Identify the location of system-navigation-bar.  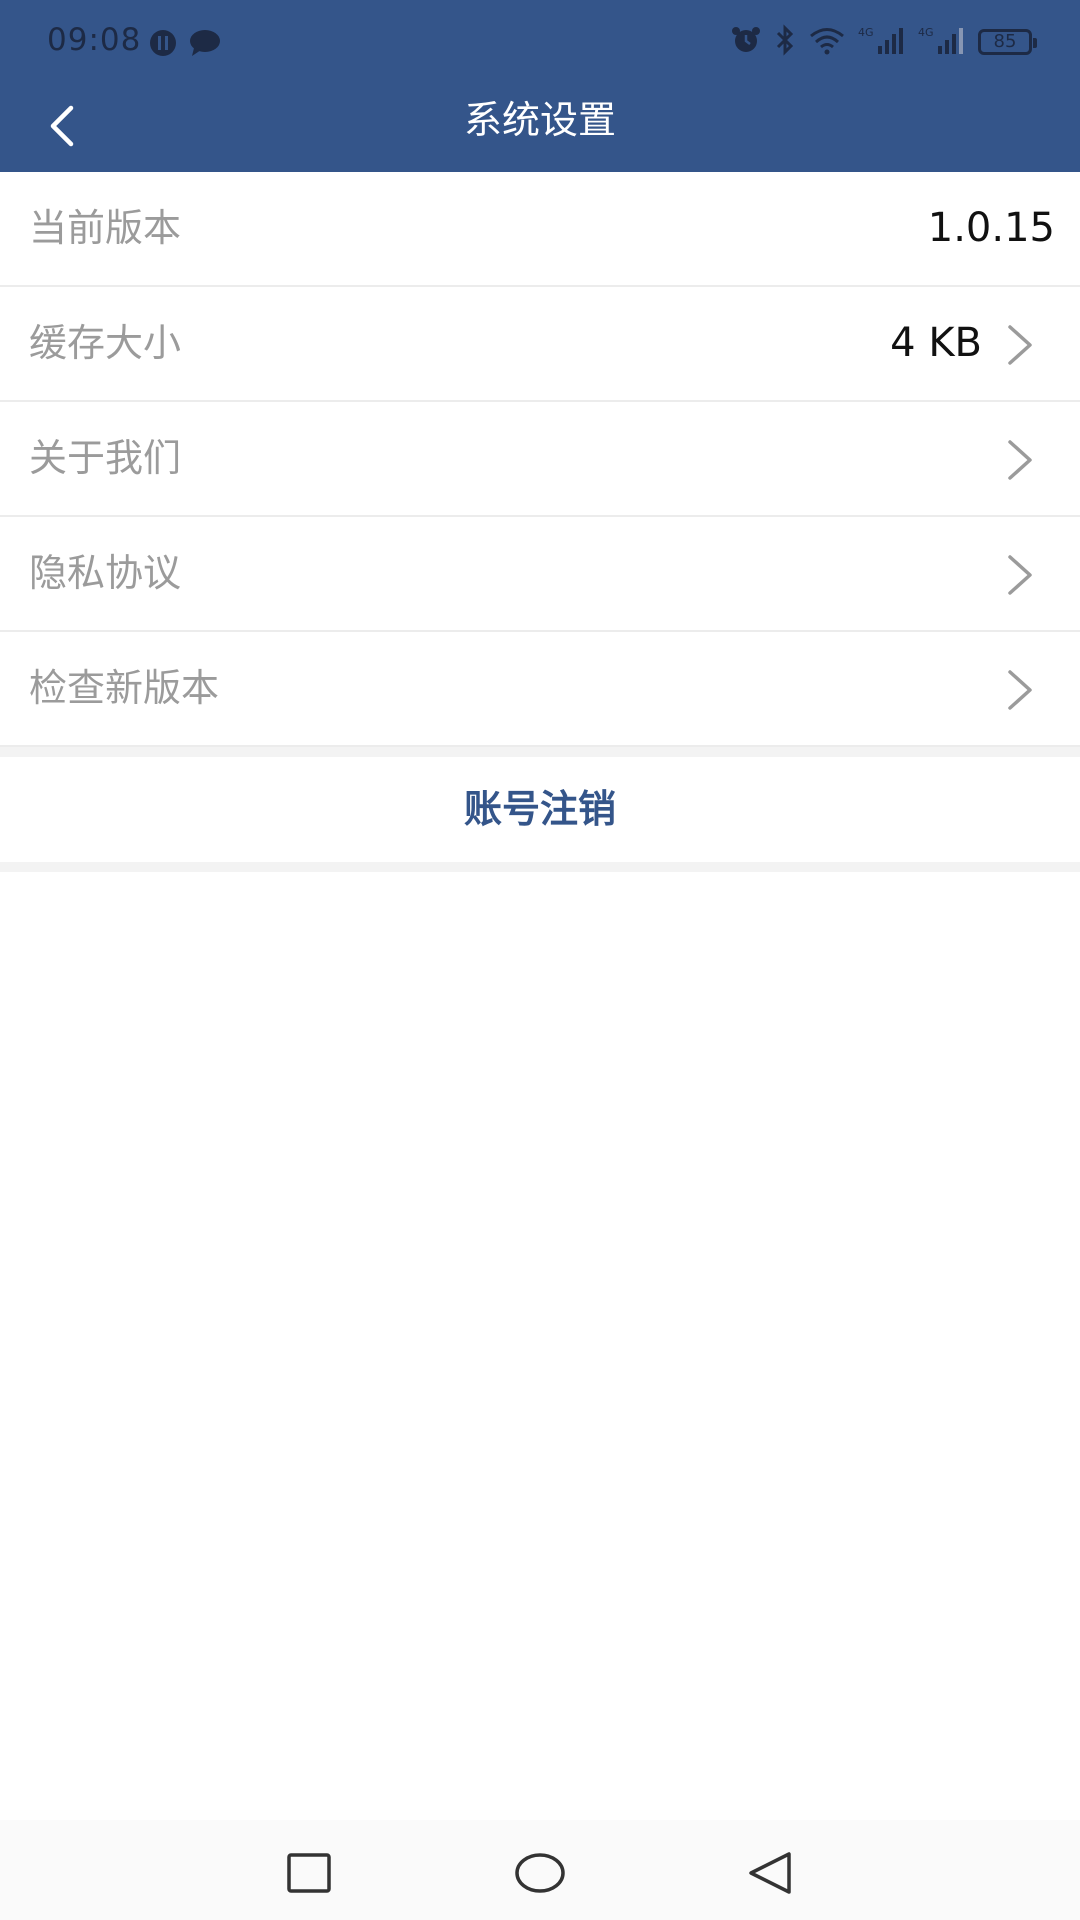
(540, 1870).